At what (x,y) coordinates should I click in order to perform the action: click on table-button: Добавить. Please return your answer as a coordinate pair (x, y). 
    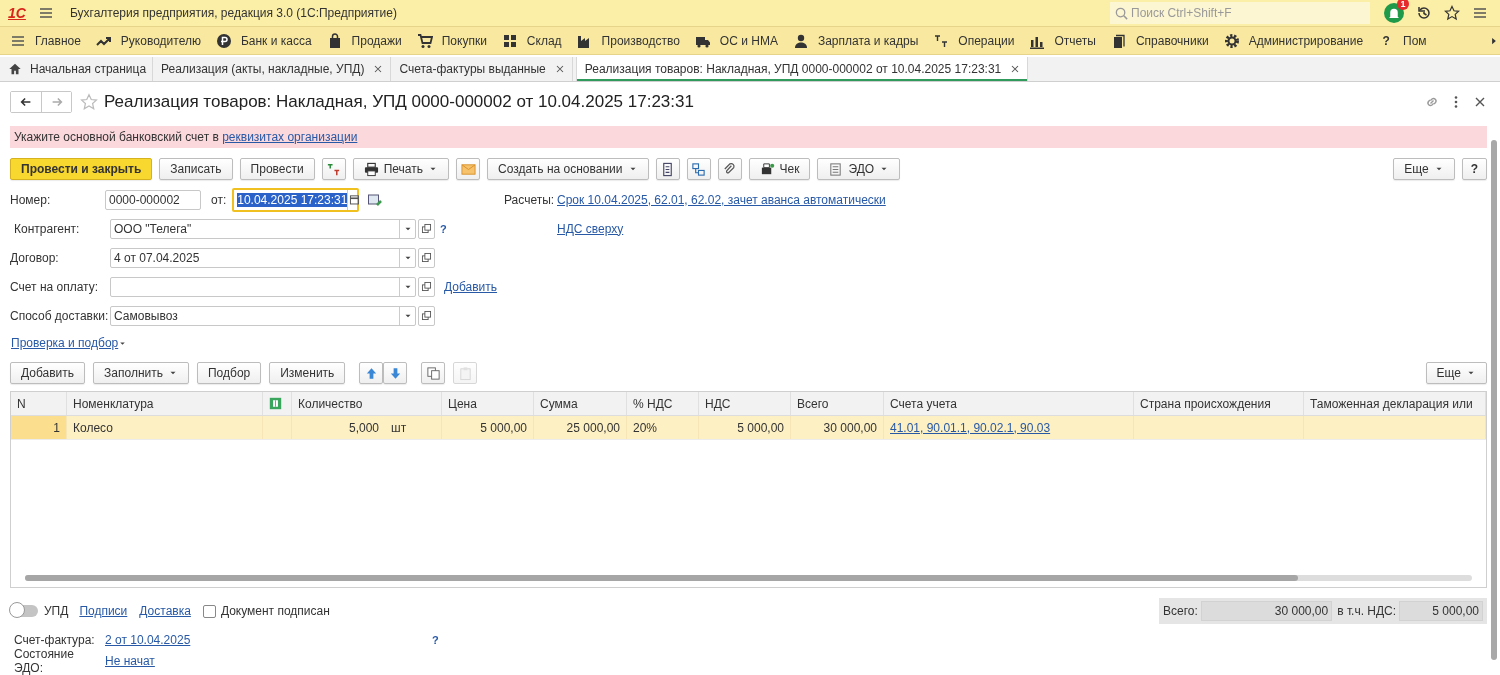
    Looking at the image, I should click on (48, 373).